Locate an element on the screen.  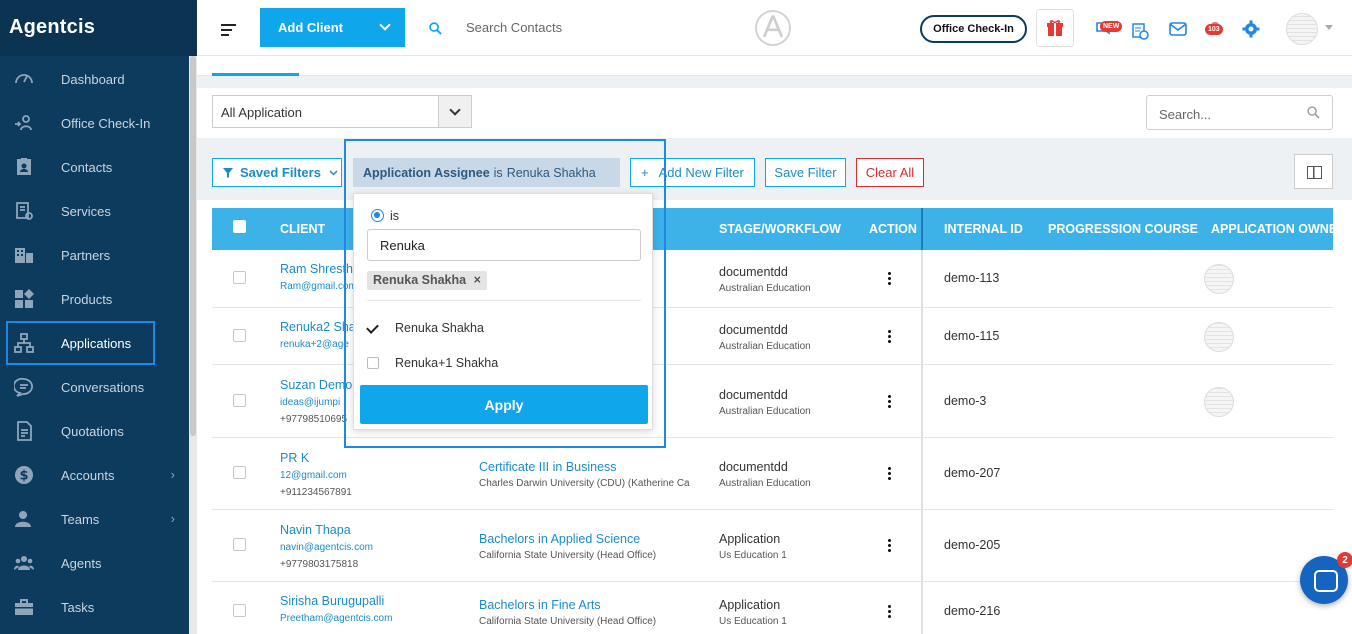
add-client-button: Add Client is located at coordinates (332, 27).